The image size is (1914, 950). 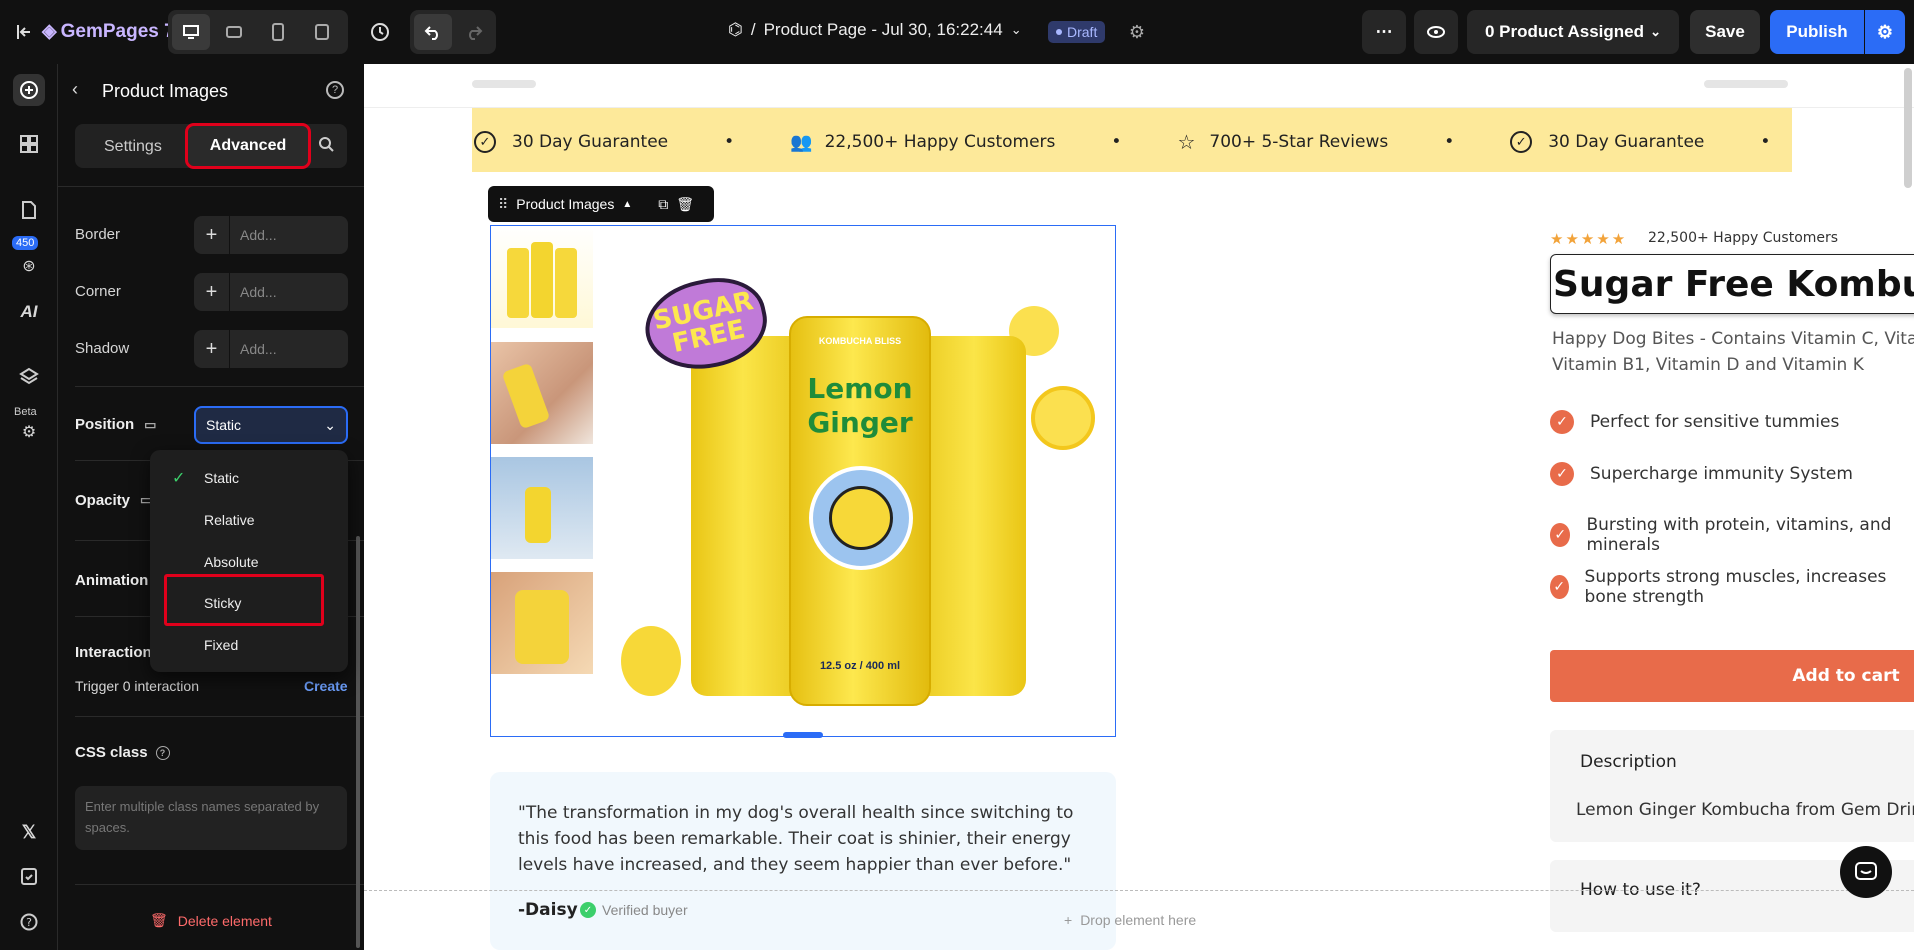 What do you see at coordinates (165, 91) in the screenshot?
I see `panel-title: Product Images` at bounding box center [165, 91].